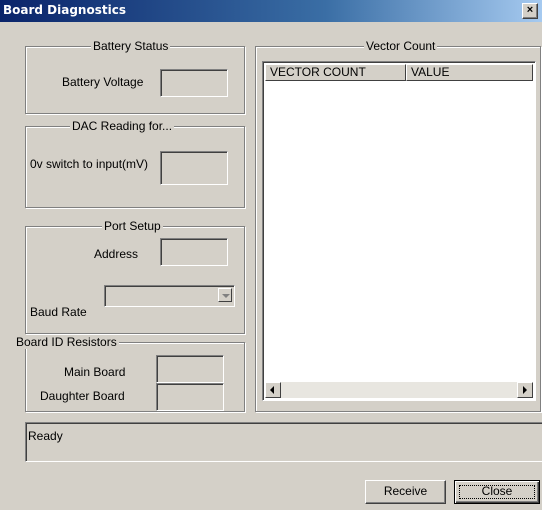  I want to click on address-label: Address, so click(116, 254).